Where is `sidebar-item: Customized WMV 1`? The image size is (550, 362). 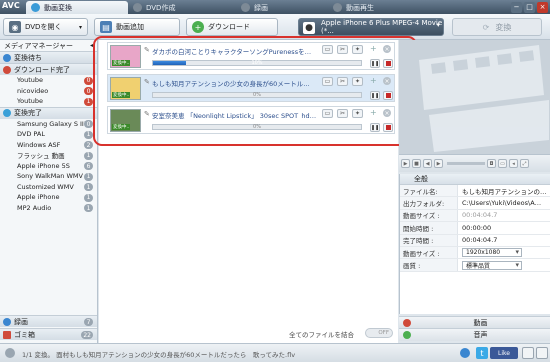 sidebar-item: Customized WMV 1 is located at coordinates (48, 187).